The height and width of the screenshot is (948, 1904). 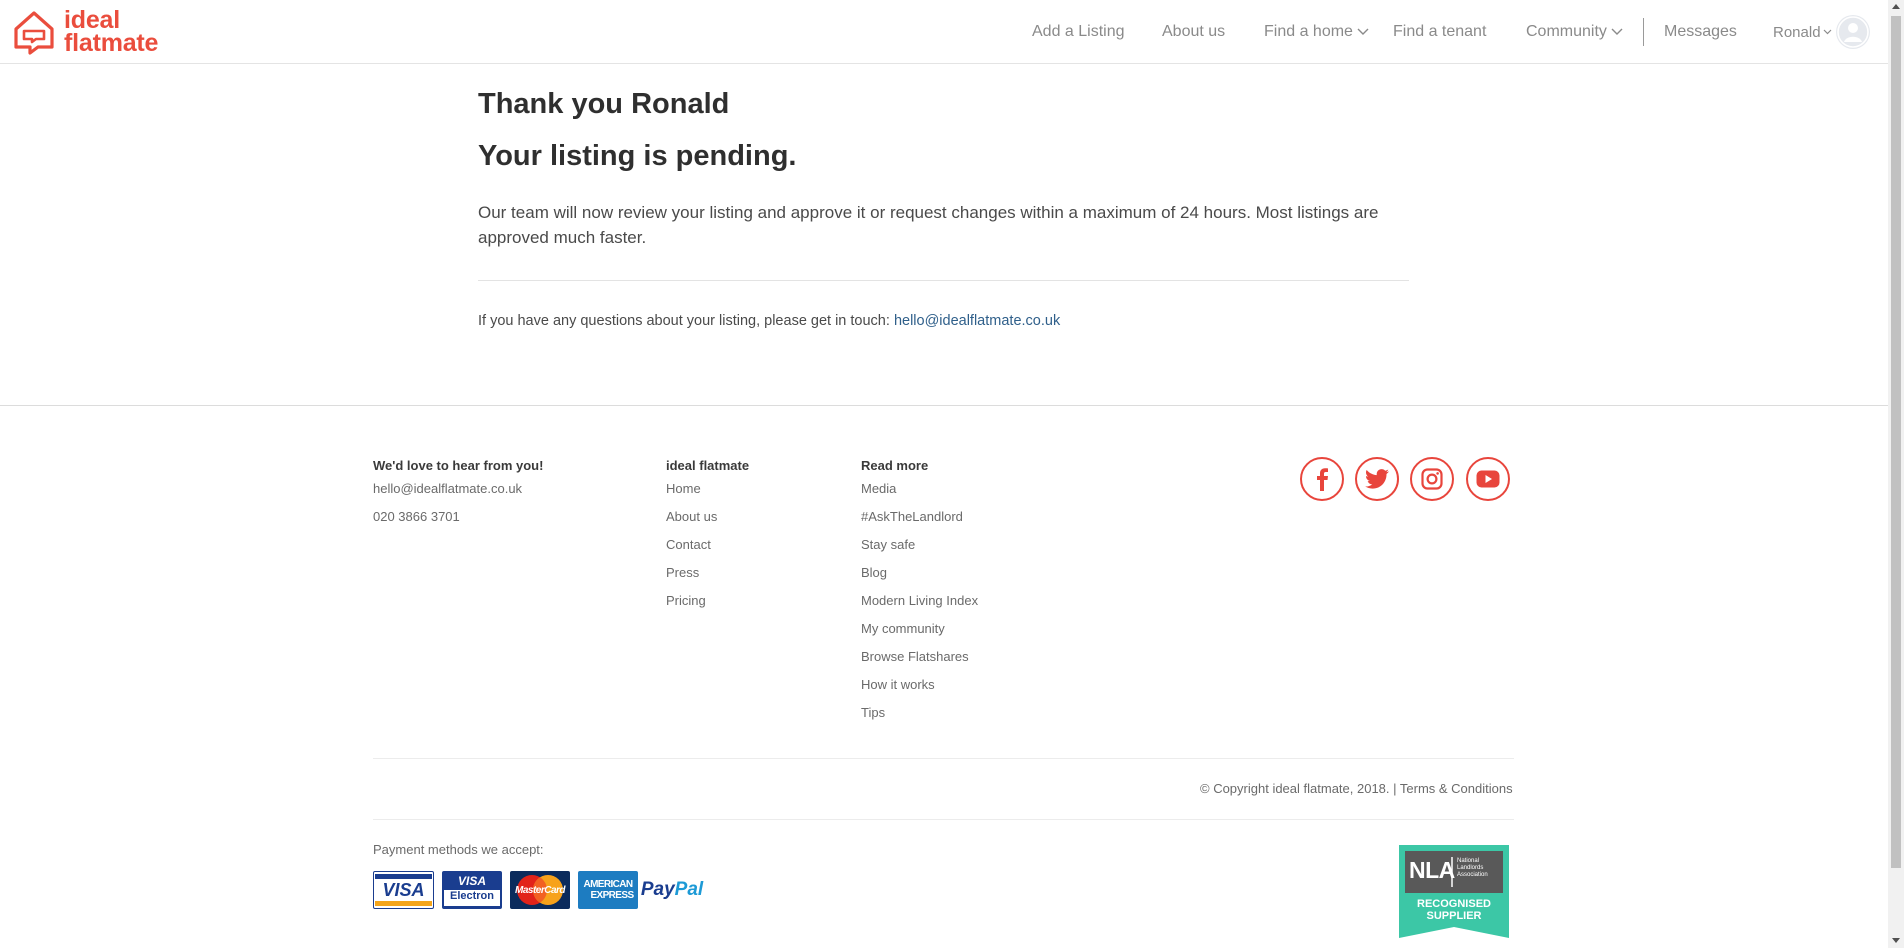 I want to click on twitter-link, so click(x=1377, y=479).